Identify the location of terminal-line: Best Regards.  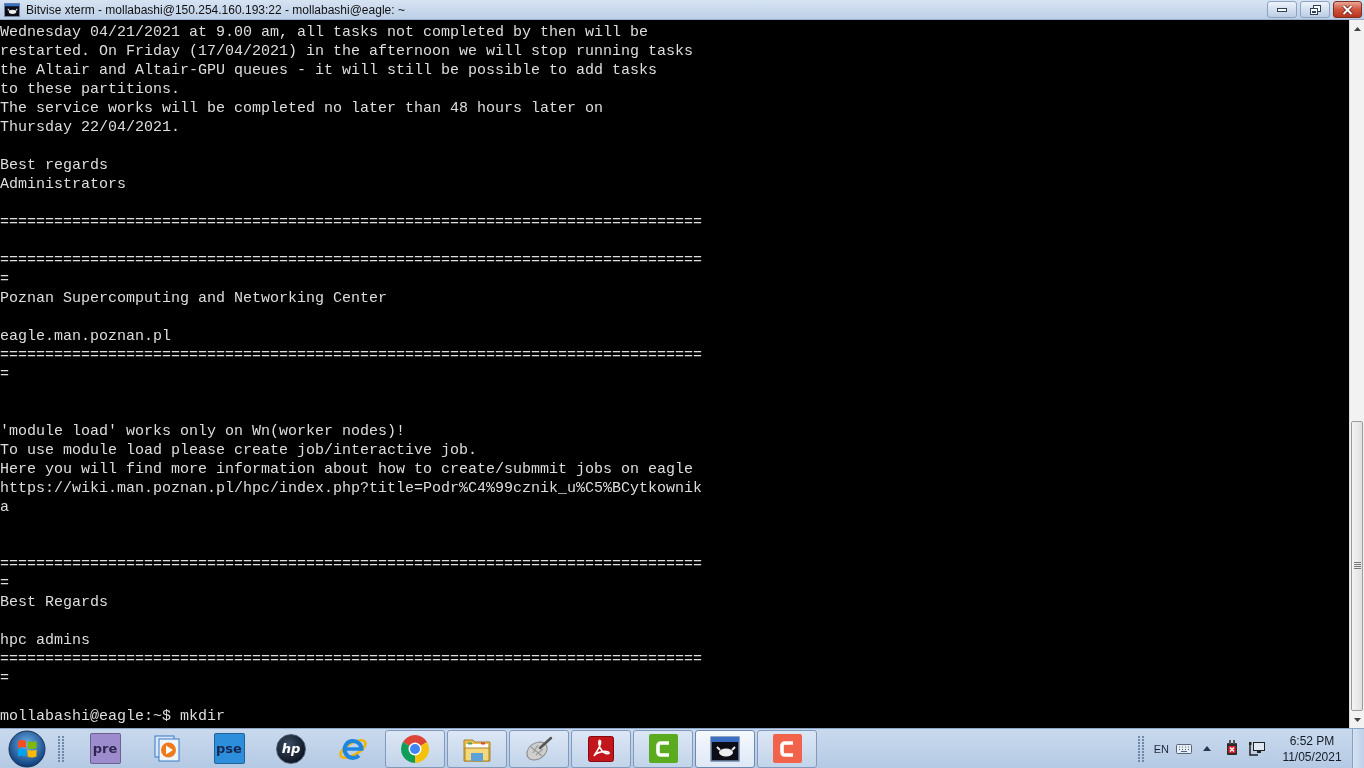
(54, 602).